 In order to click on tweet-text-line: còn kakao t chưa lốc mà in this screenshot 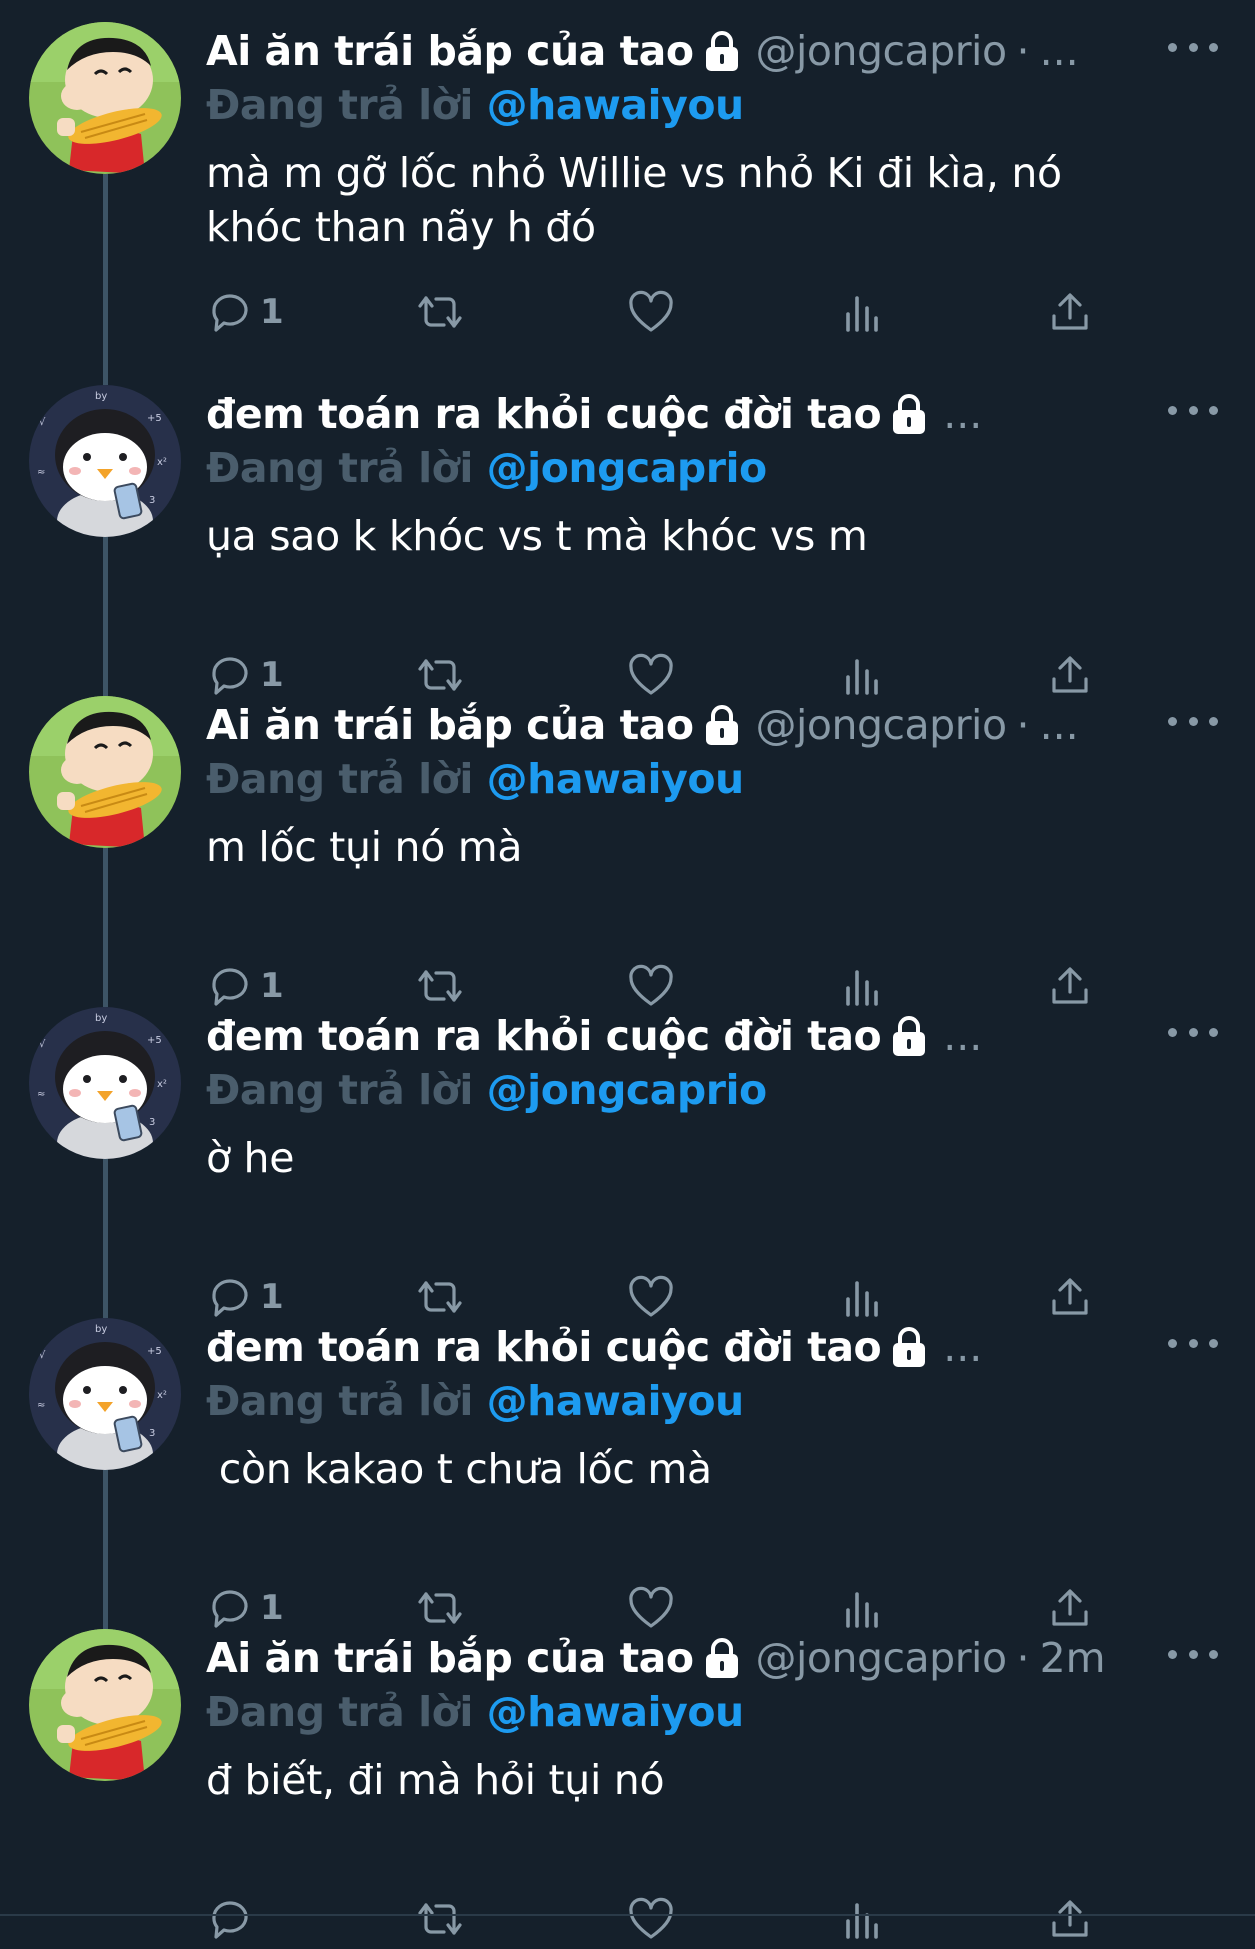, I will do `click(459, 1469)`.